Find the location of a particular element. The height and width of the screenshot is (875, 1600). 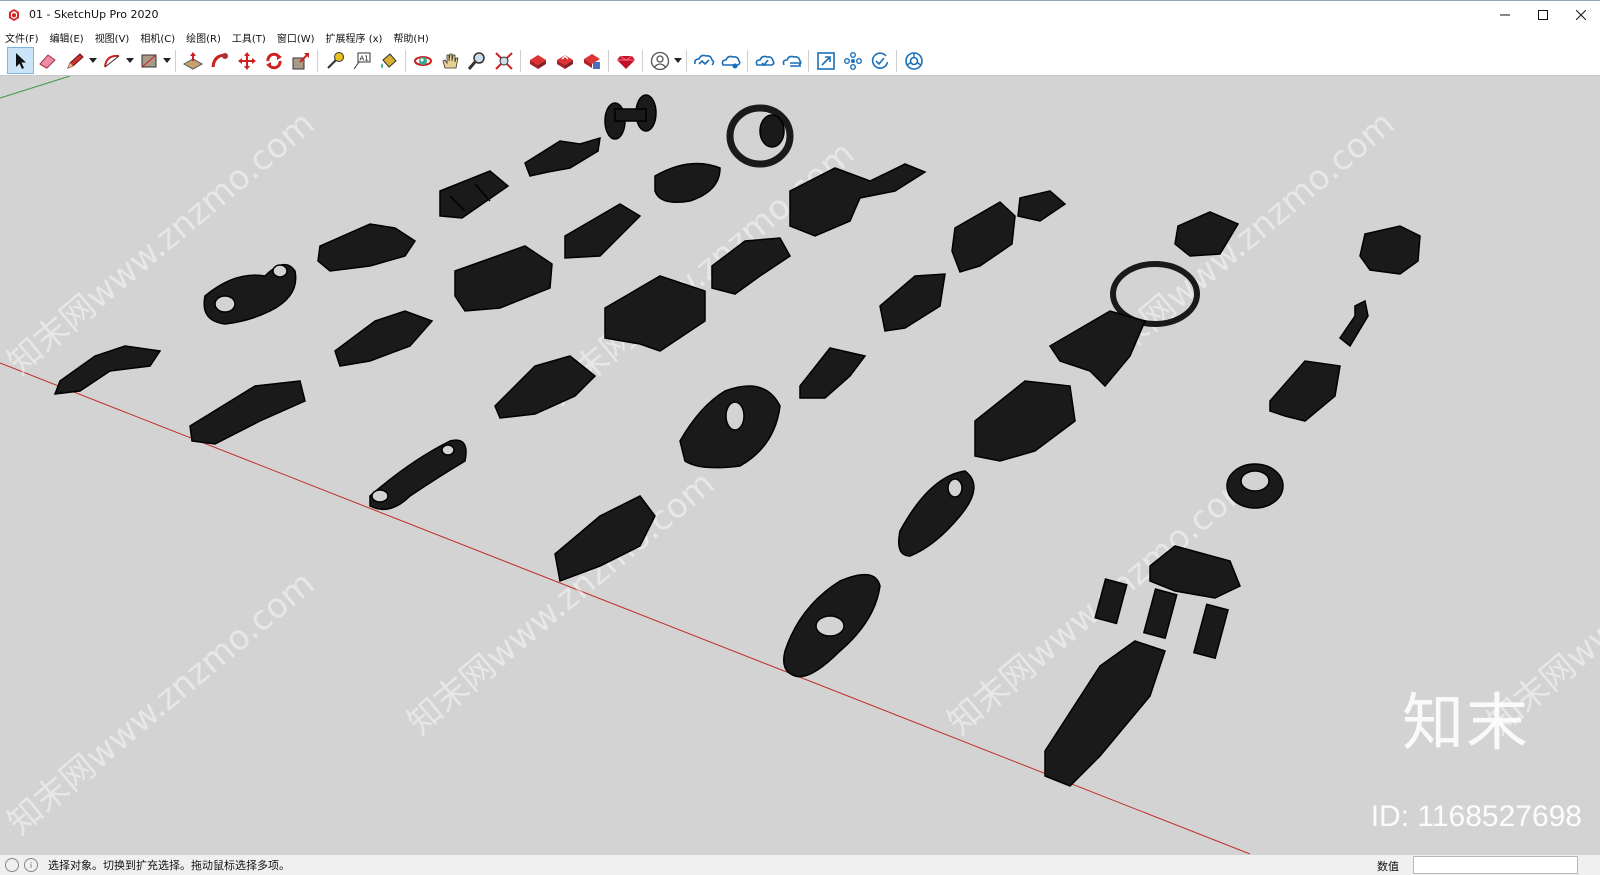

arc-tool-button is located at coordinates (111, 60).